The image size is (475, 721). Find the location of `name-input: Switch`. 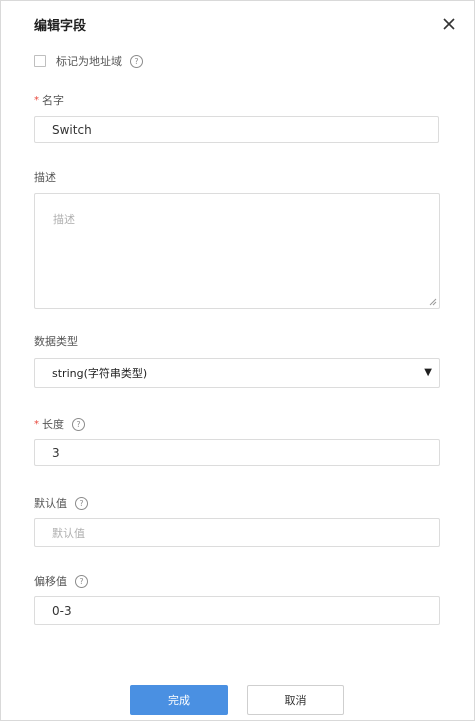

name-input: Switch is located at coordinates (236, 129).